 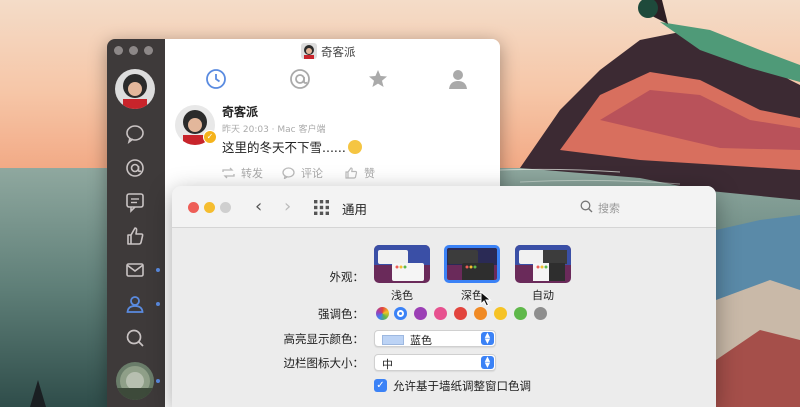 What do you see at coordinates (609, 208) in the screenshot?
I see `search-field: 搜索` at bounding box center [609, 208].